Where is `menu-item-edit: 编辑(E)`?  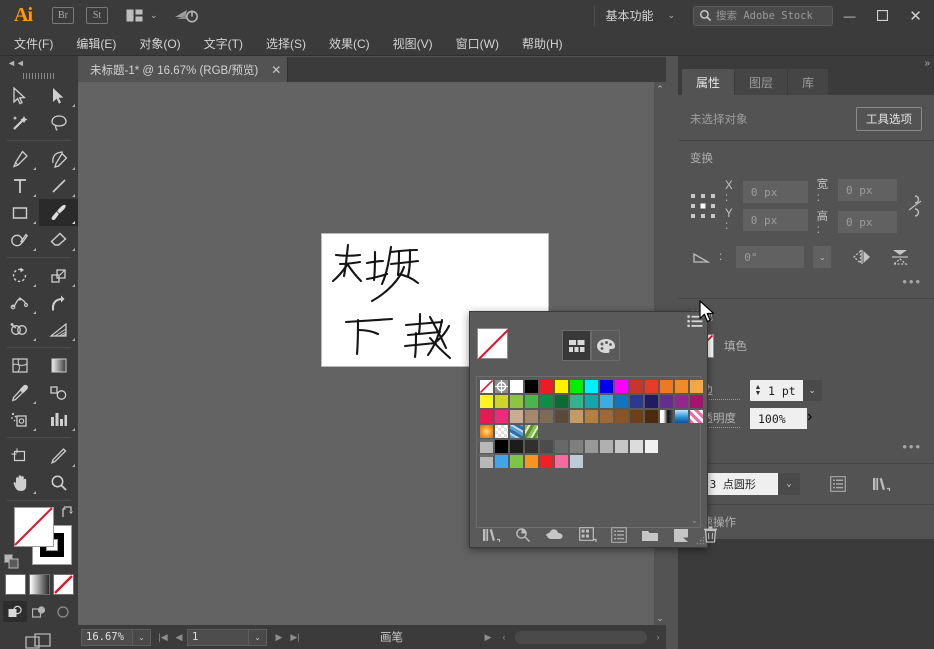 menu-item-edit: 编辑(E) is located at coordinates (96, 43).